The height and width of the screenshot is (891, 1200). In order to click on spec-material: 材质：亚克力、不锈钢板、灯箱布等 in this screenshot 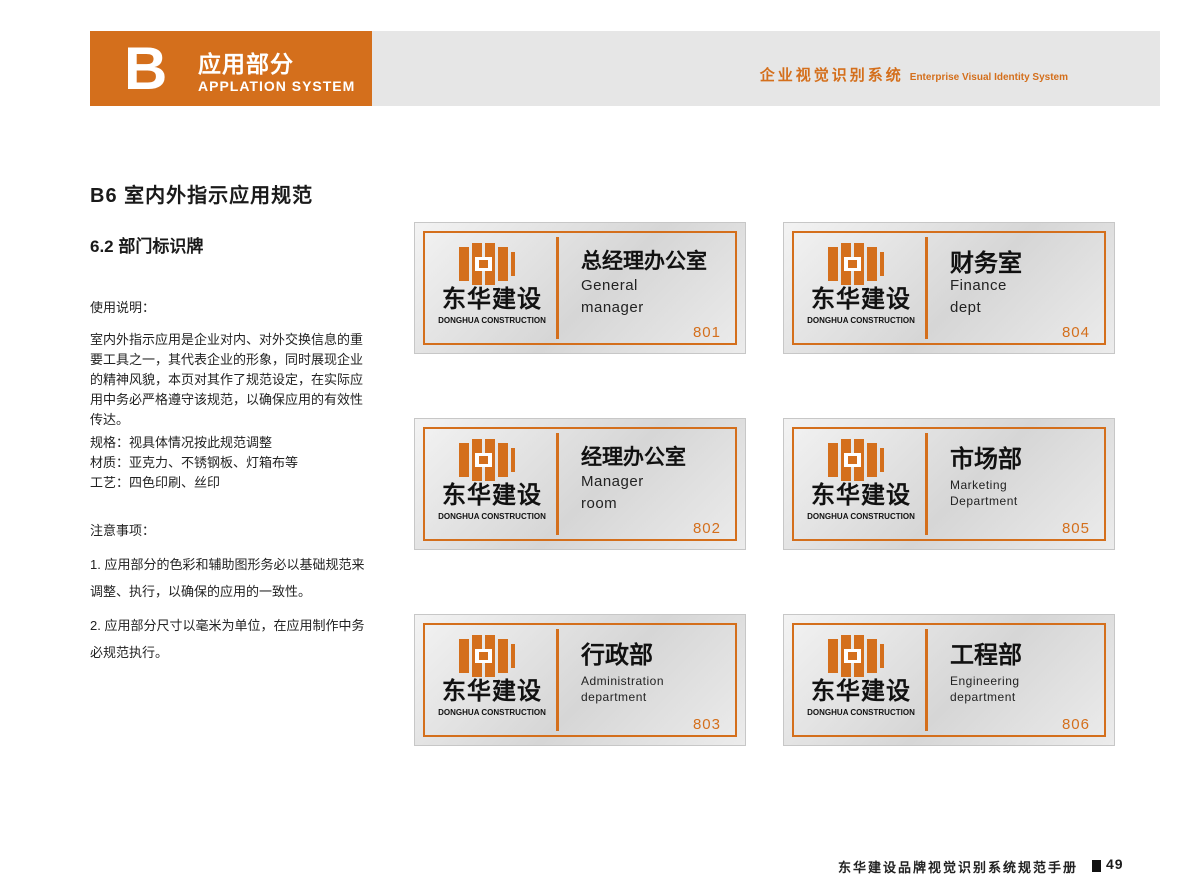, I will do `click(194, 462)`.